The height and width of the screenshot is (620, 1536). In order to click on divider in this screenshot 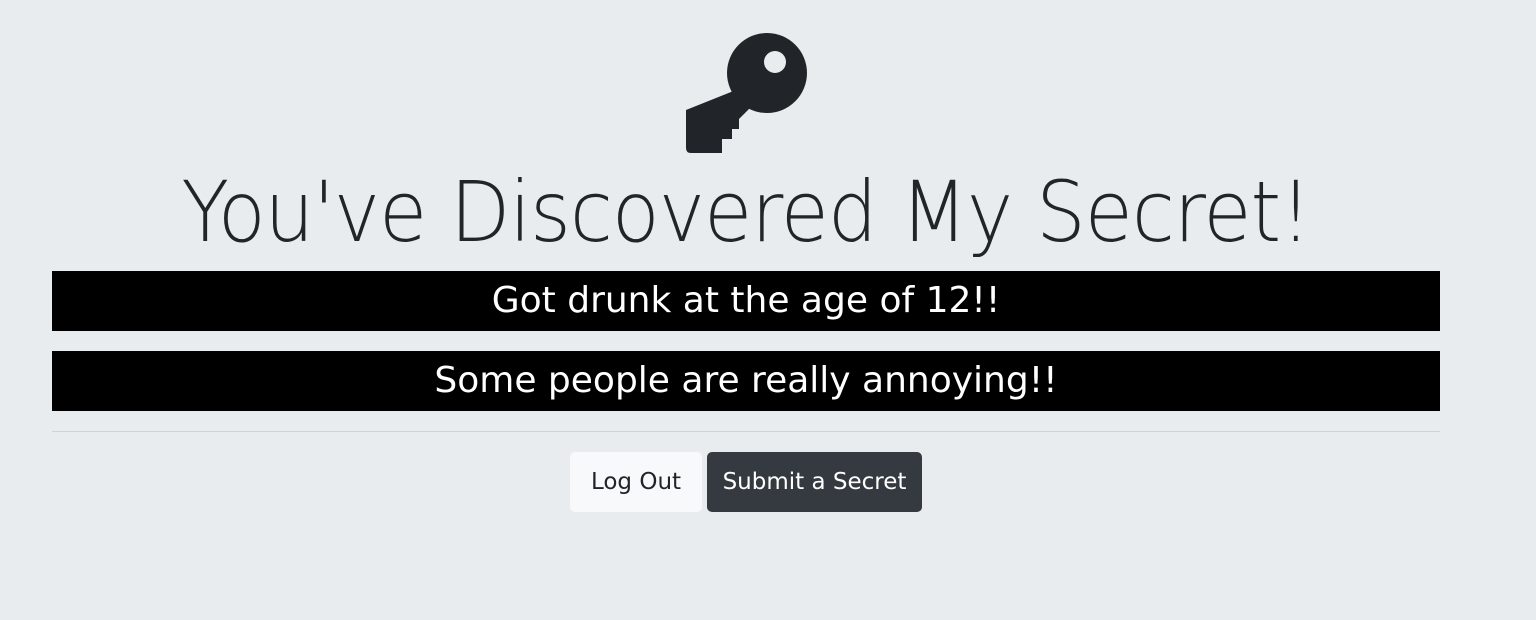, I will do `click(746, 431)`.